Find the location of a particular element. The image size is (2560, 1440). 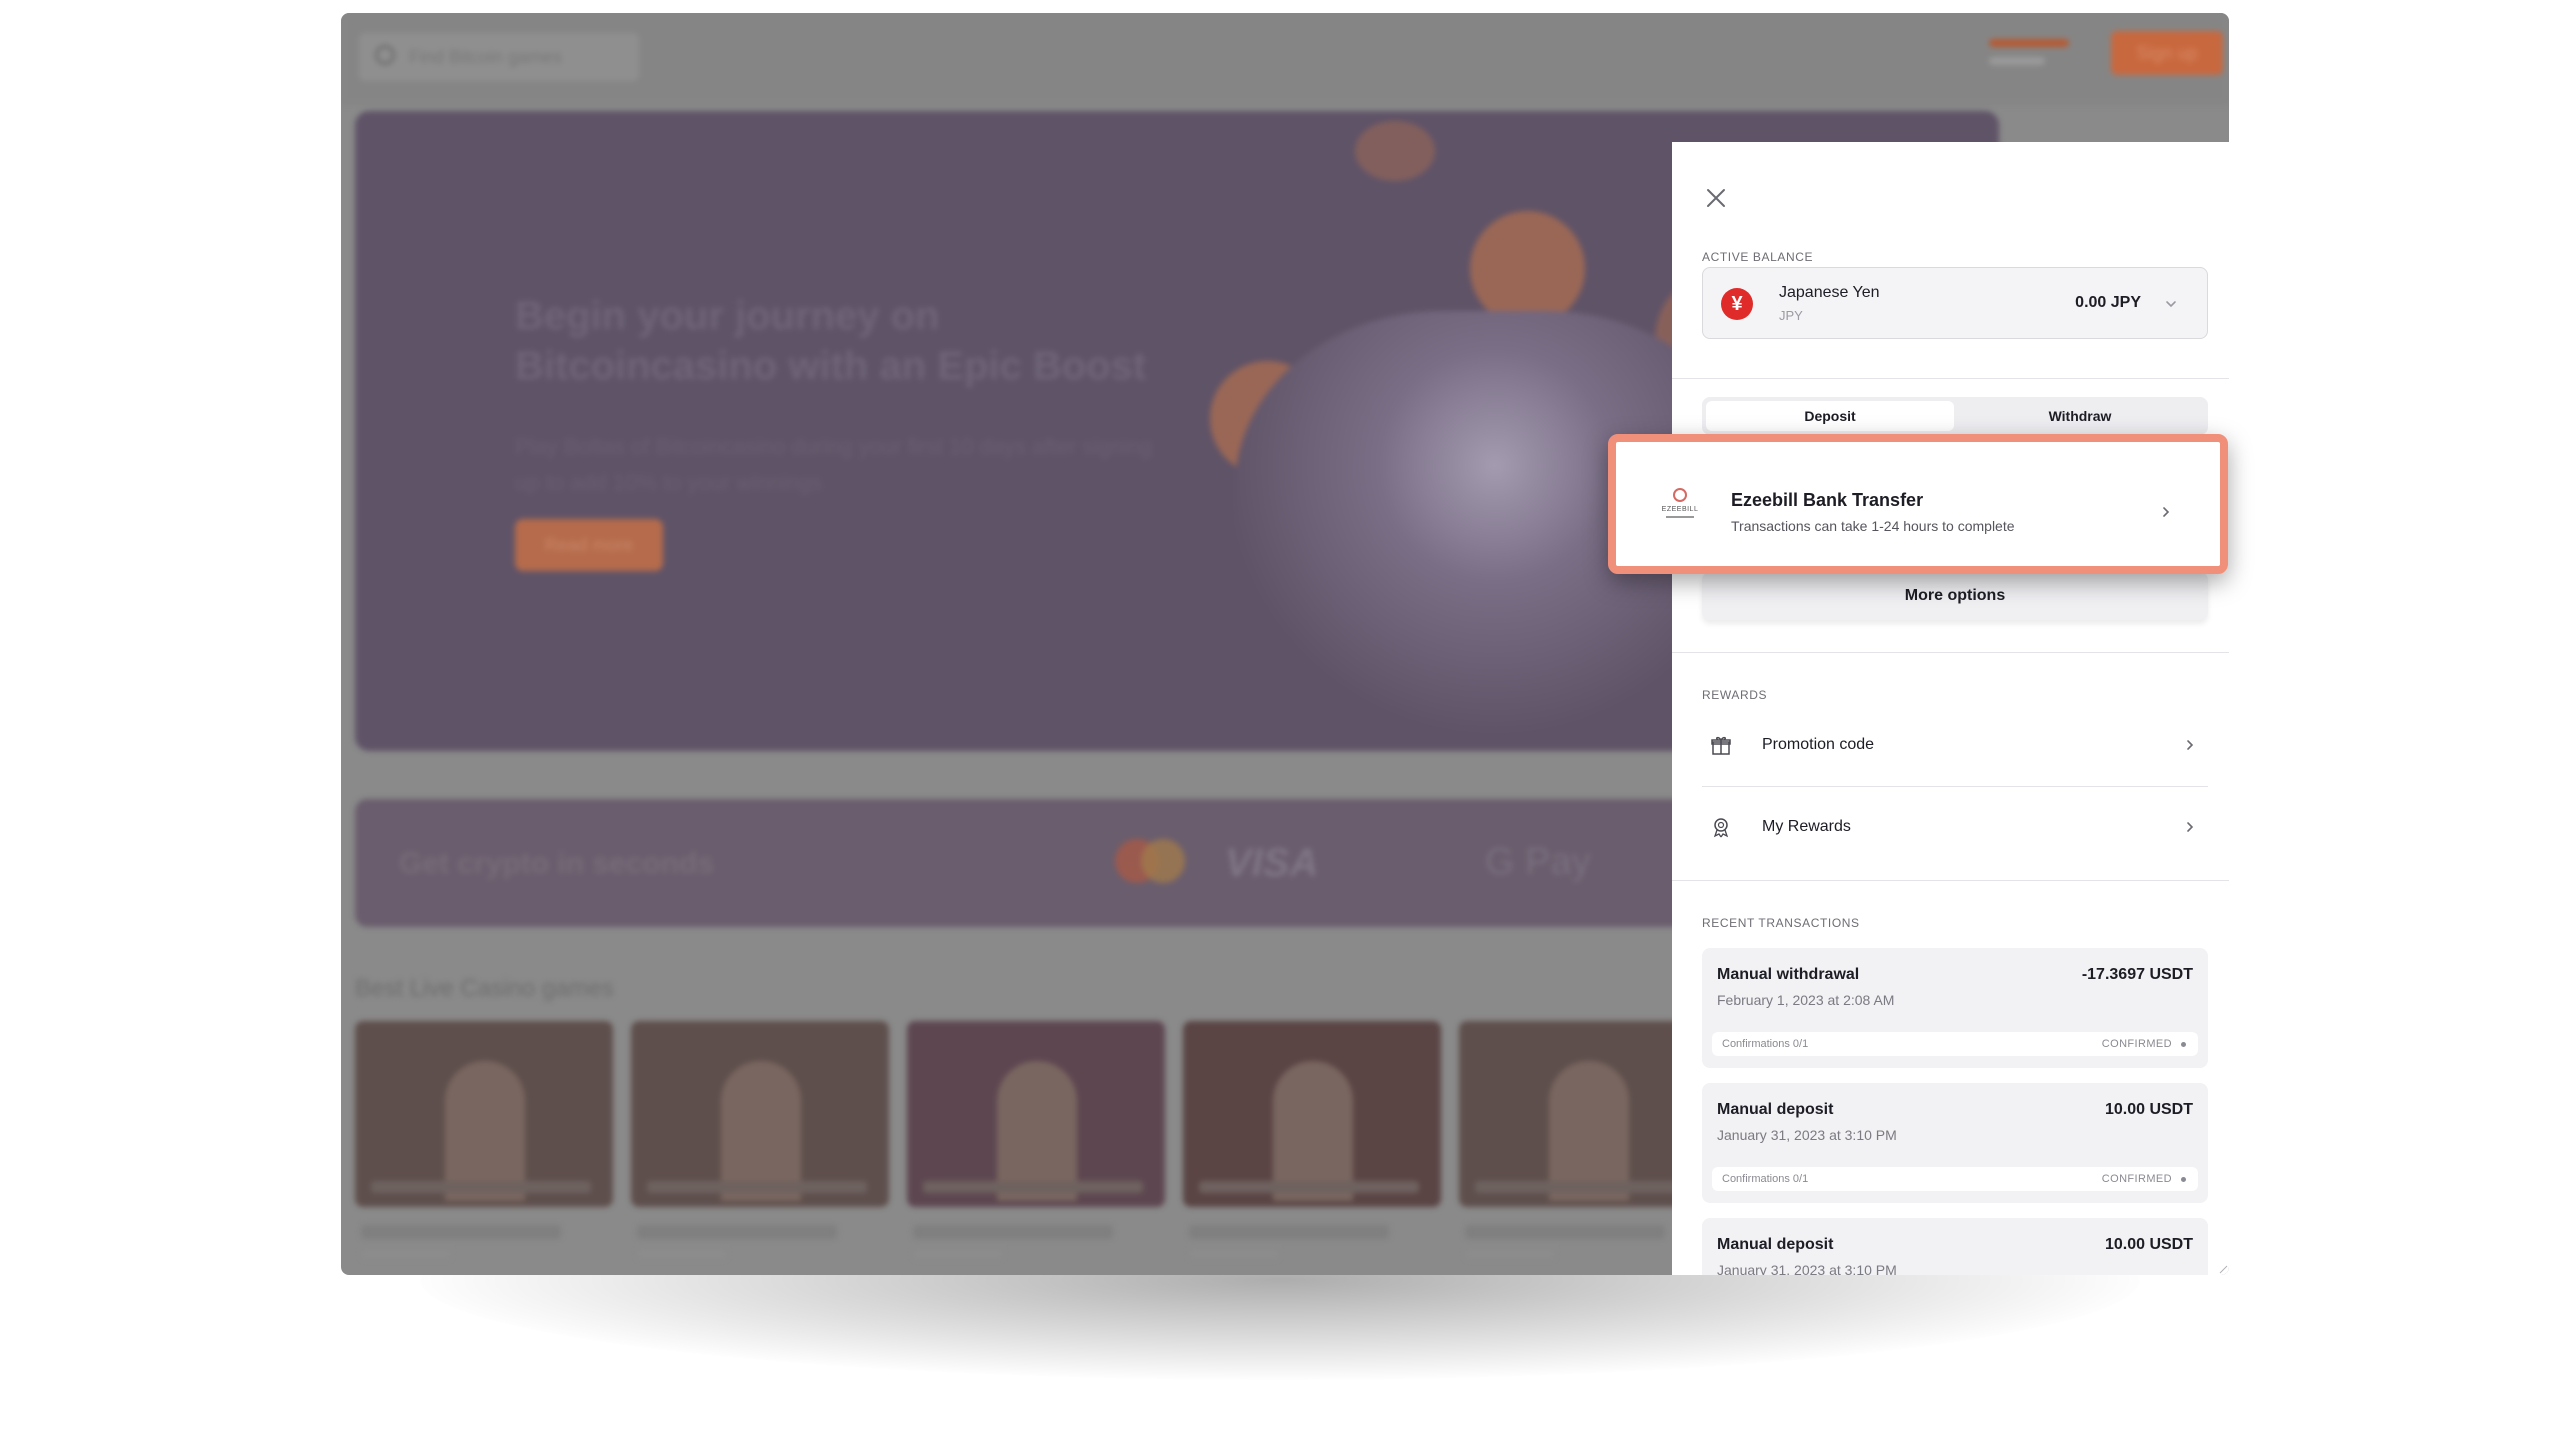

resize-handle-icon is located at coordinates (2223, 1269).